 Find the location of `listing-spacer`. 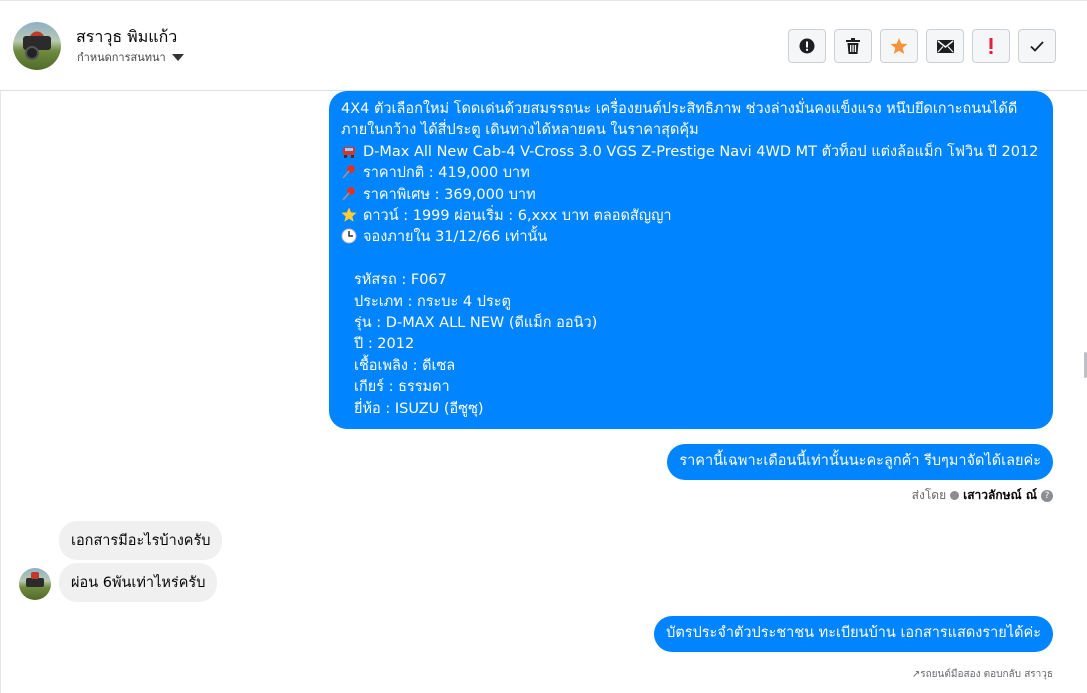

listing-spacer is located at coordinates (691, 259).